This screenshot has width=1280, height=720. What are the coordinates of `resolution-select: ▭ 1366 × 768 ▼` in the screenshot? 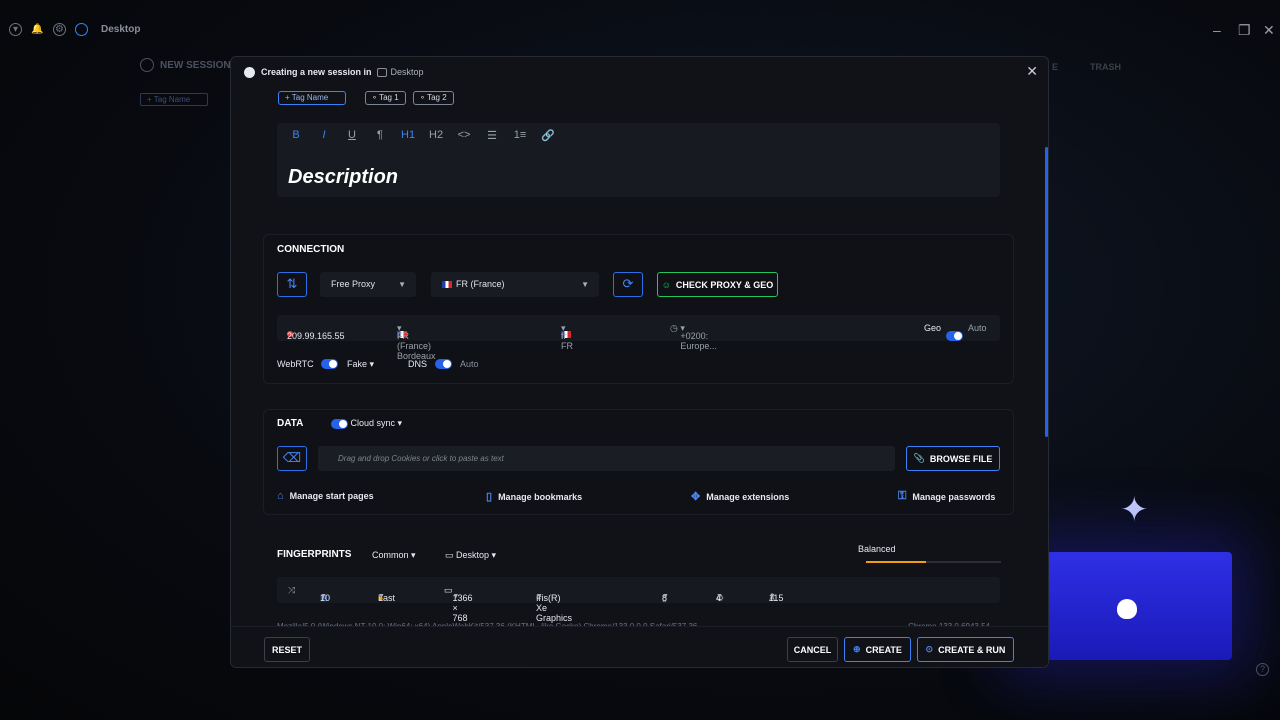 It's located at (458, 604).